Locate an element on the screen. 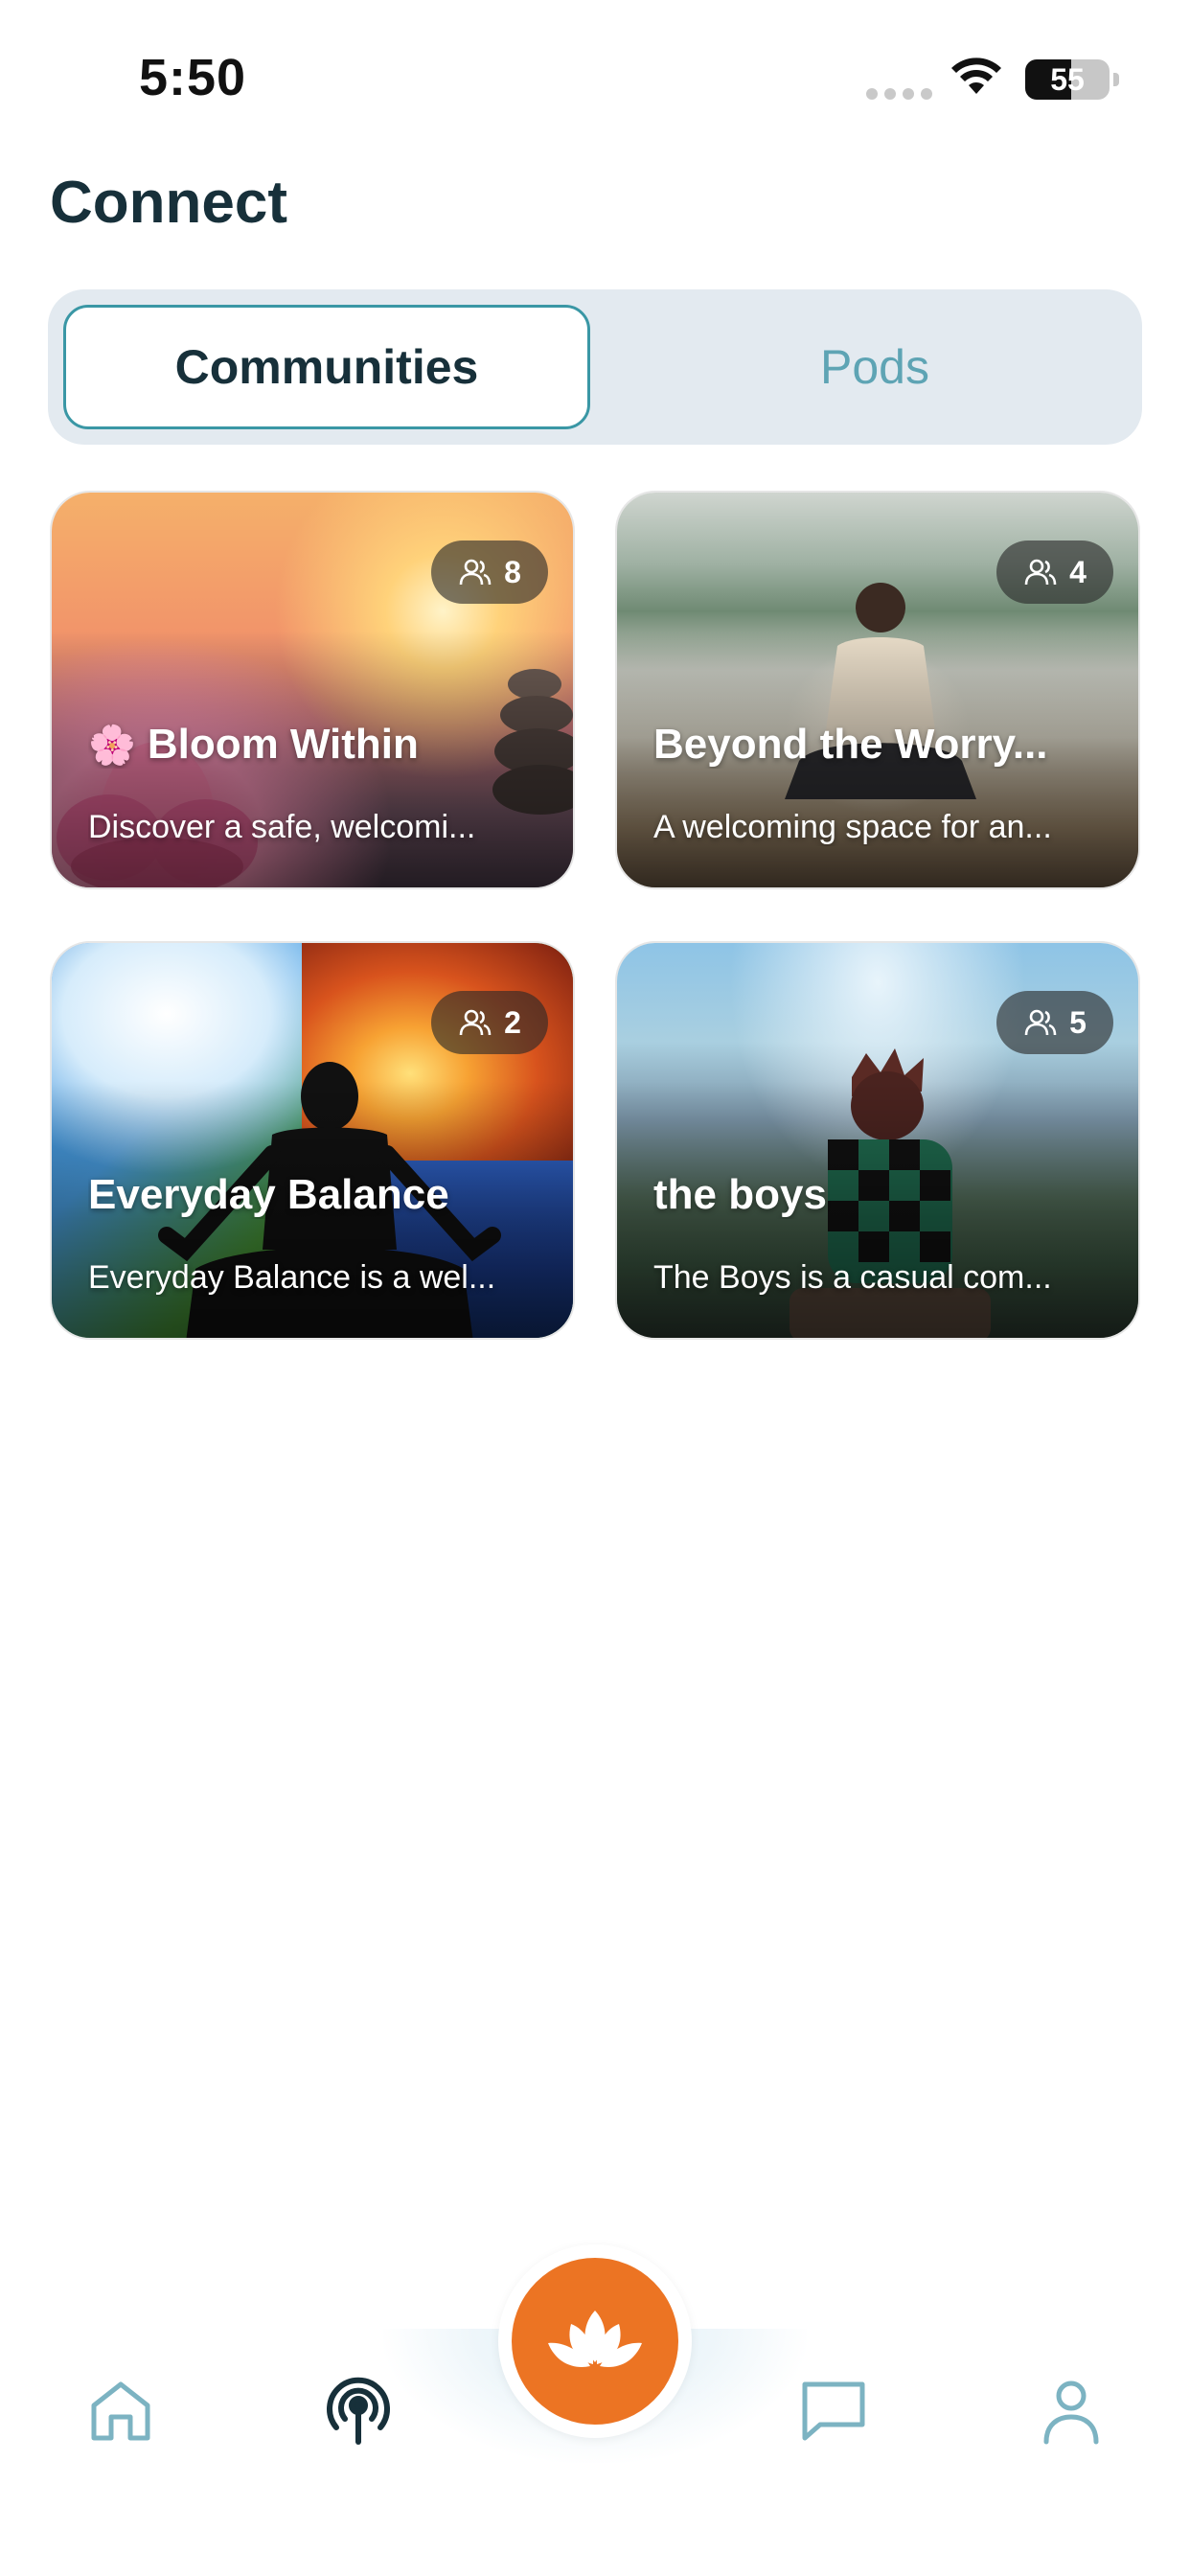 This screenshot has height=2576, width=1190. community-title-text: the boys is located at coordinates (740, 1194).